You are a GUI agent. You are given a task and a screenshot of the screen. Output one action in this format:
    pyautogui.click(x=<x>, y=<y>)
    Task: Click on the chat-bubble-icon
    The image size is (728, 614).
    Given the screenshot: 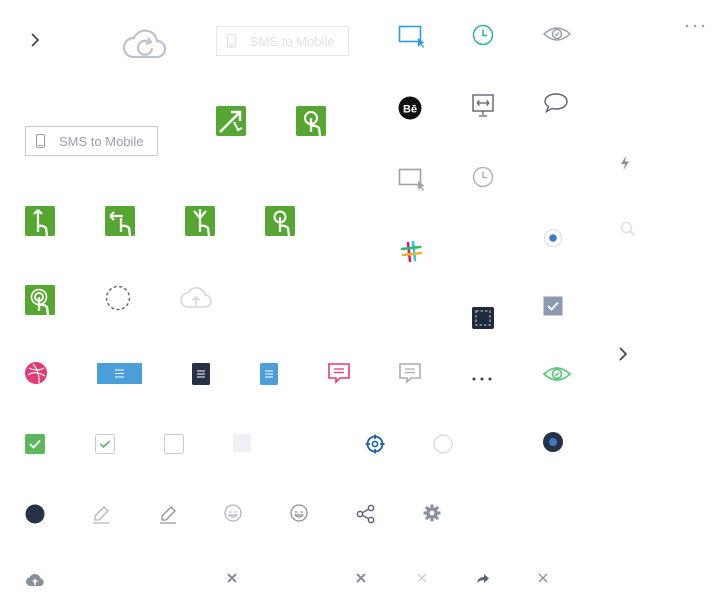 What is the action you would take?
    pyautogui.click(x=556, y=103)
    